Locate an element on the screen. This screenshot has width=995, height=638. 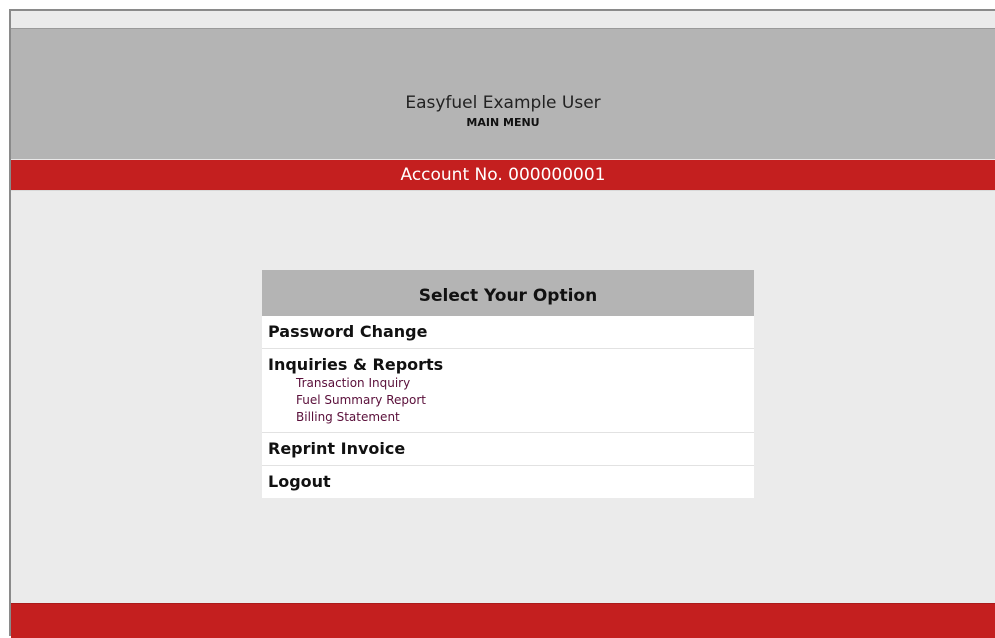
menu-item-reprint-invoice: Reprint Invoice is located at coordinates (508, 449).